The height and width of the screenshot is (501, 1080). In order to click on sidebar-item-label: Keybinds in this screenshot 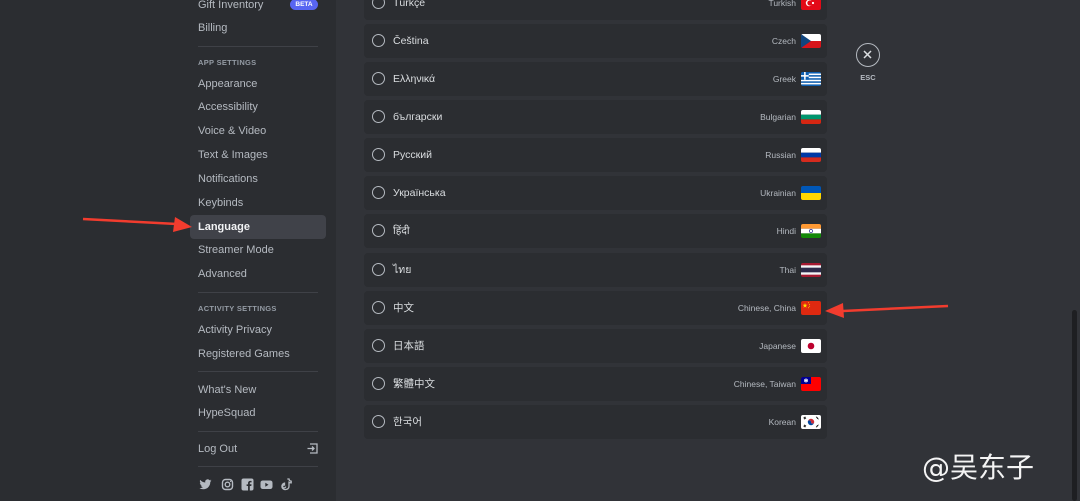, I will do `click(221, 203)`.